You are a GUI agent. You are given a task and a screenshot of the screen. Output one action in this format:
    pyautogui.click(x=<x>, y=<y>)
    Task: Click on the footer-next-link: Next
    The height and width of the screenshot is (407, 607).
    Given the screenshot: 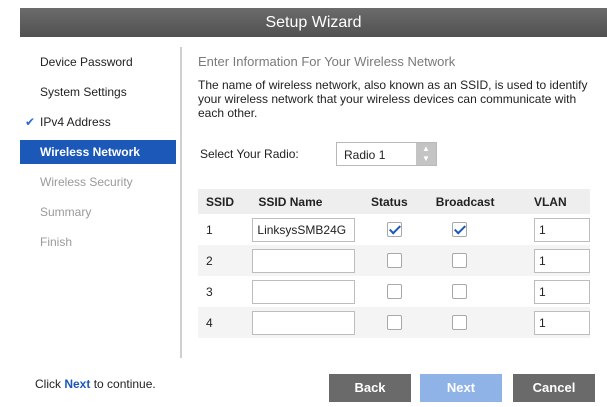 What is the action you would take?
    pyautogui.click(x=77, y=384)
    